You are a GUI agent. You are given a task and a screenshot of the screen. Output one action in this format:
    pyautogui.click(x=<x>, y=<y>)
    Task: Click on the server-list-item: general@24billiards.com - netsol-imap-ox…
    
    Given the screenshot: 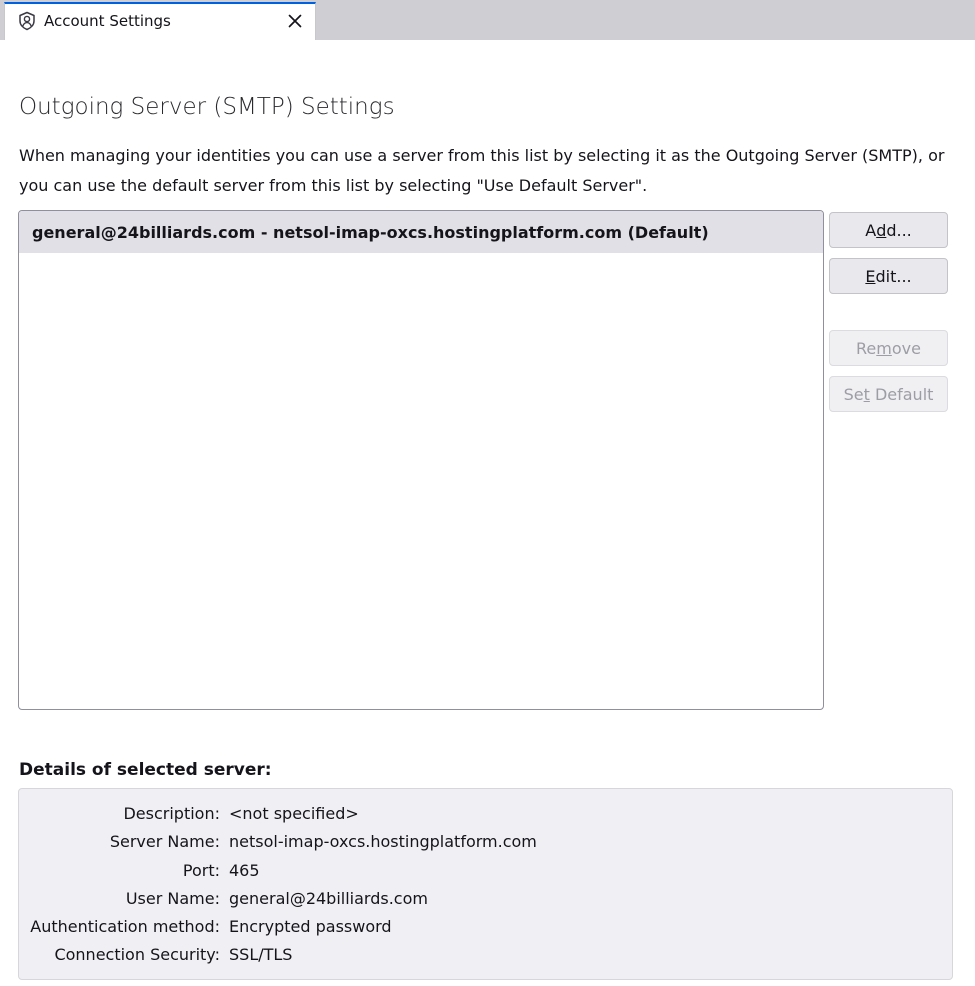 What is the action you would take?
    pyautogui.click(x=421, y=232)
    